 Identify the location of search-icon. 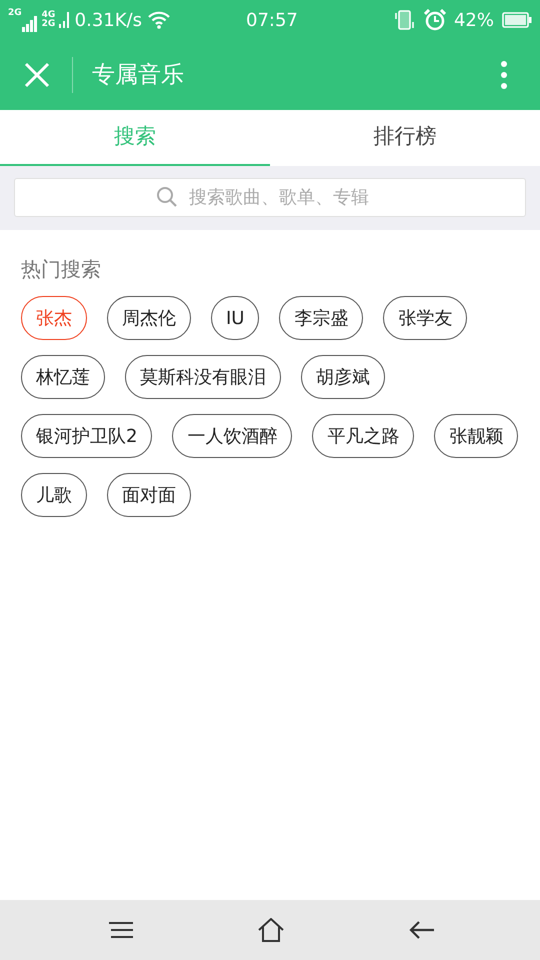
(167, 197).